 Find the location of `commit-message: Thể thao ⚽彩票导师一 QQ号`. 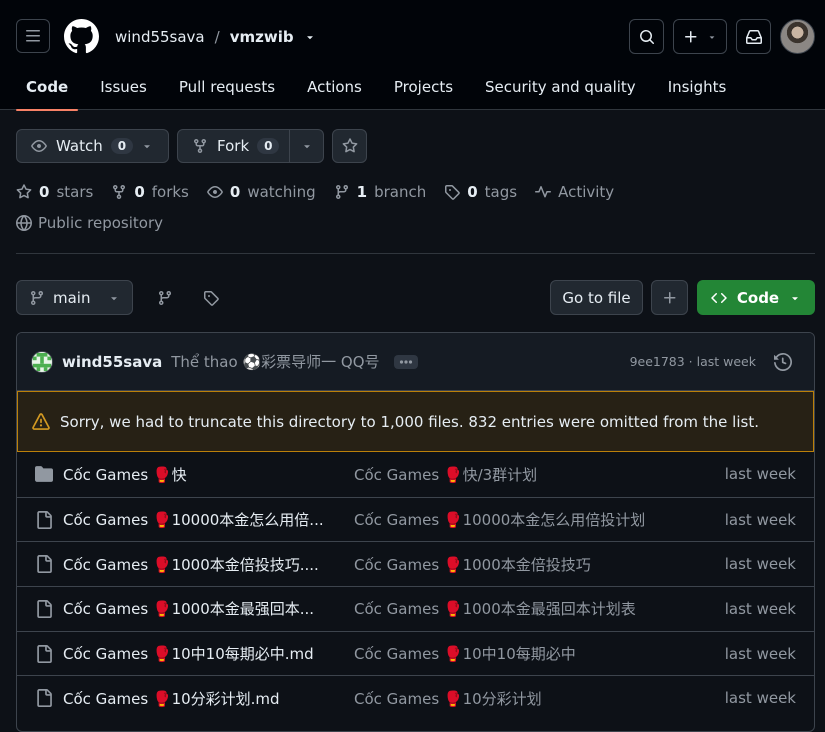

commit-message: Thể thao ⚽彩票导师一 QQ号 is located at coordinates (275, 361).